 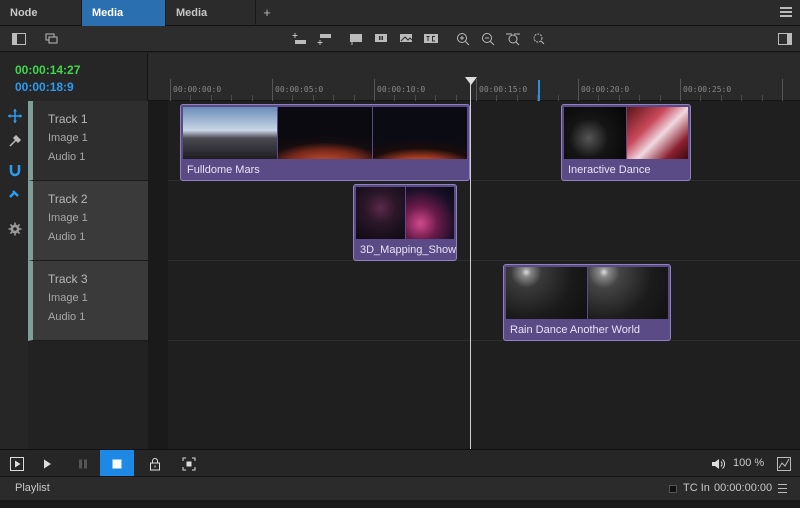 I want to click on toggle-left-panel-icon, so click(x=19, y=39).